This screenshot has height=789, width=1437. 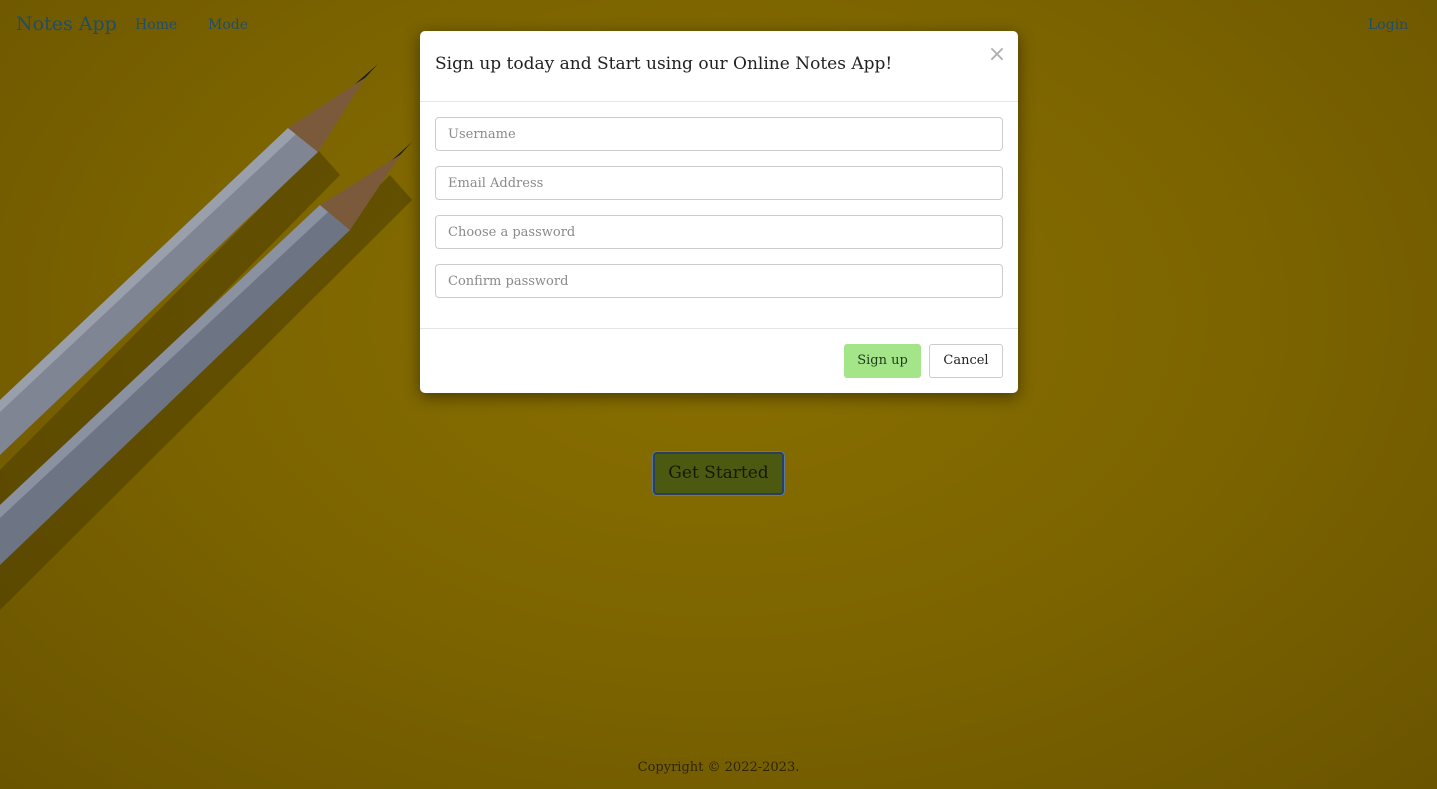 I want to click on nav-home-link: Home, so click(x=156, y=25).